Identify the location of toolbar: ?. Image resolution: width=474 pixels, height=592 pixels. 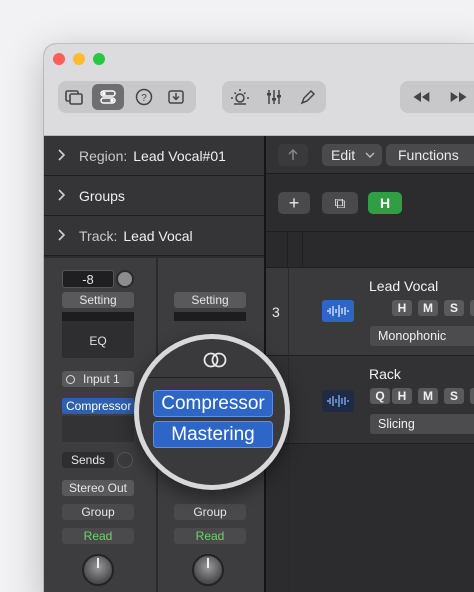
(259, 90).